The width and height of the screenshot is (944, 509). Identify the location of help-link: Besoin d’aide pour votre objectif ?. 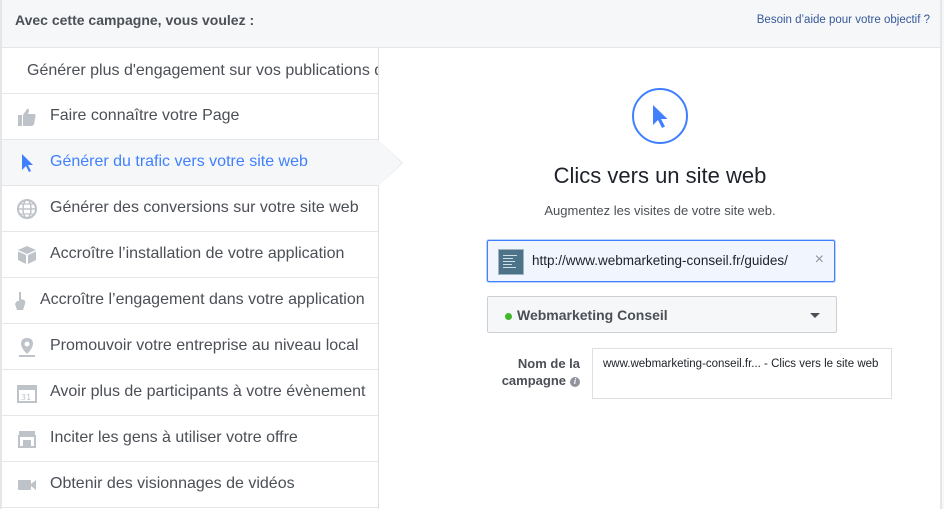
(843, 20).